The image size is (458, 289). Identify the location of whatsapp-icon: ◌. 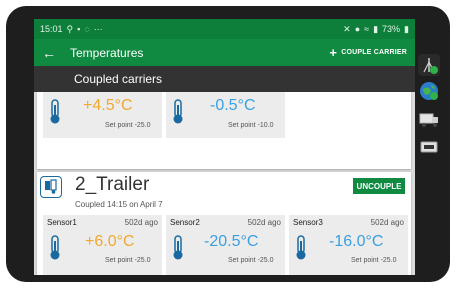
(87, 29).